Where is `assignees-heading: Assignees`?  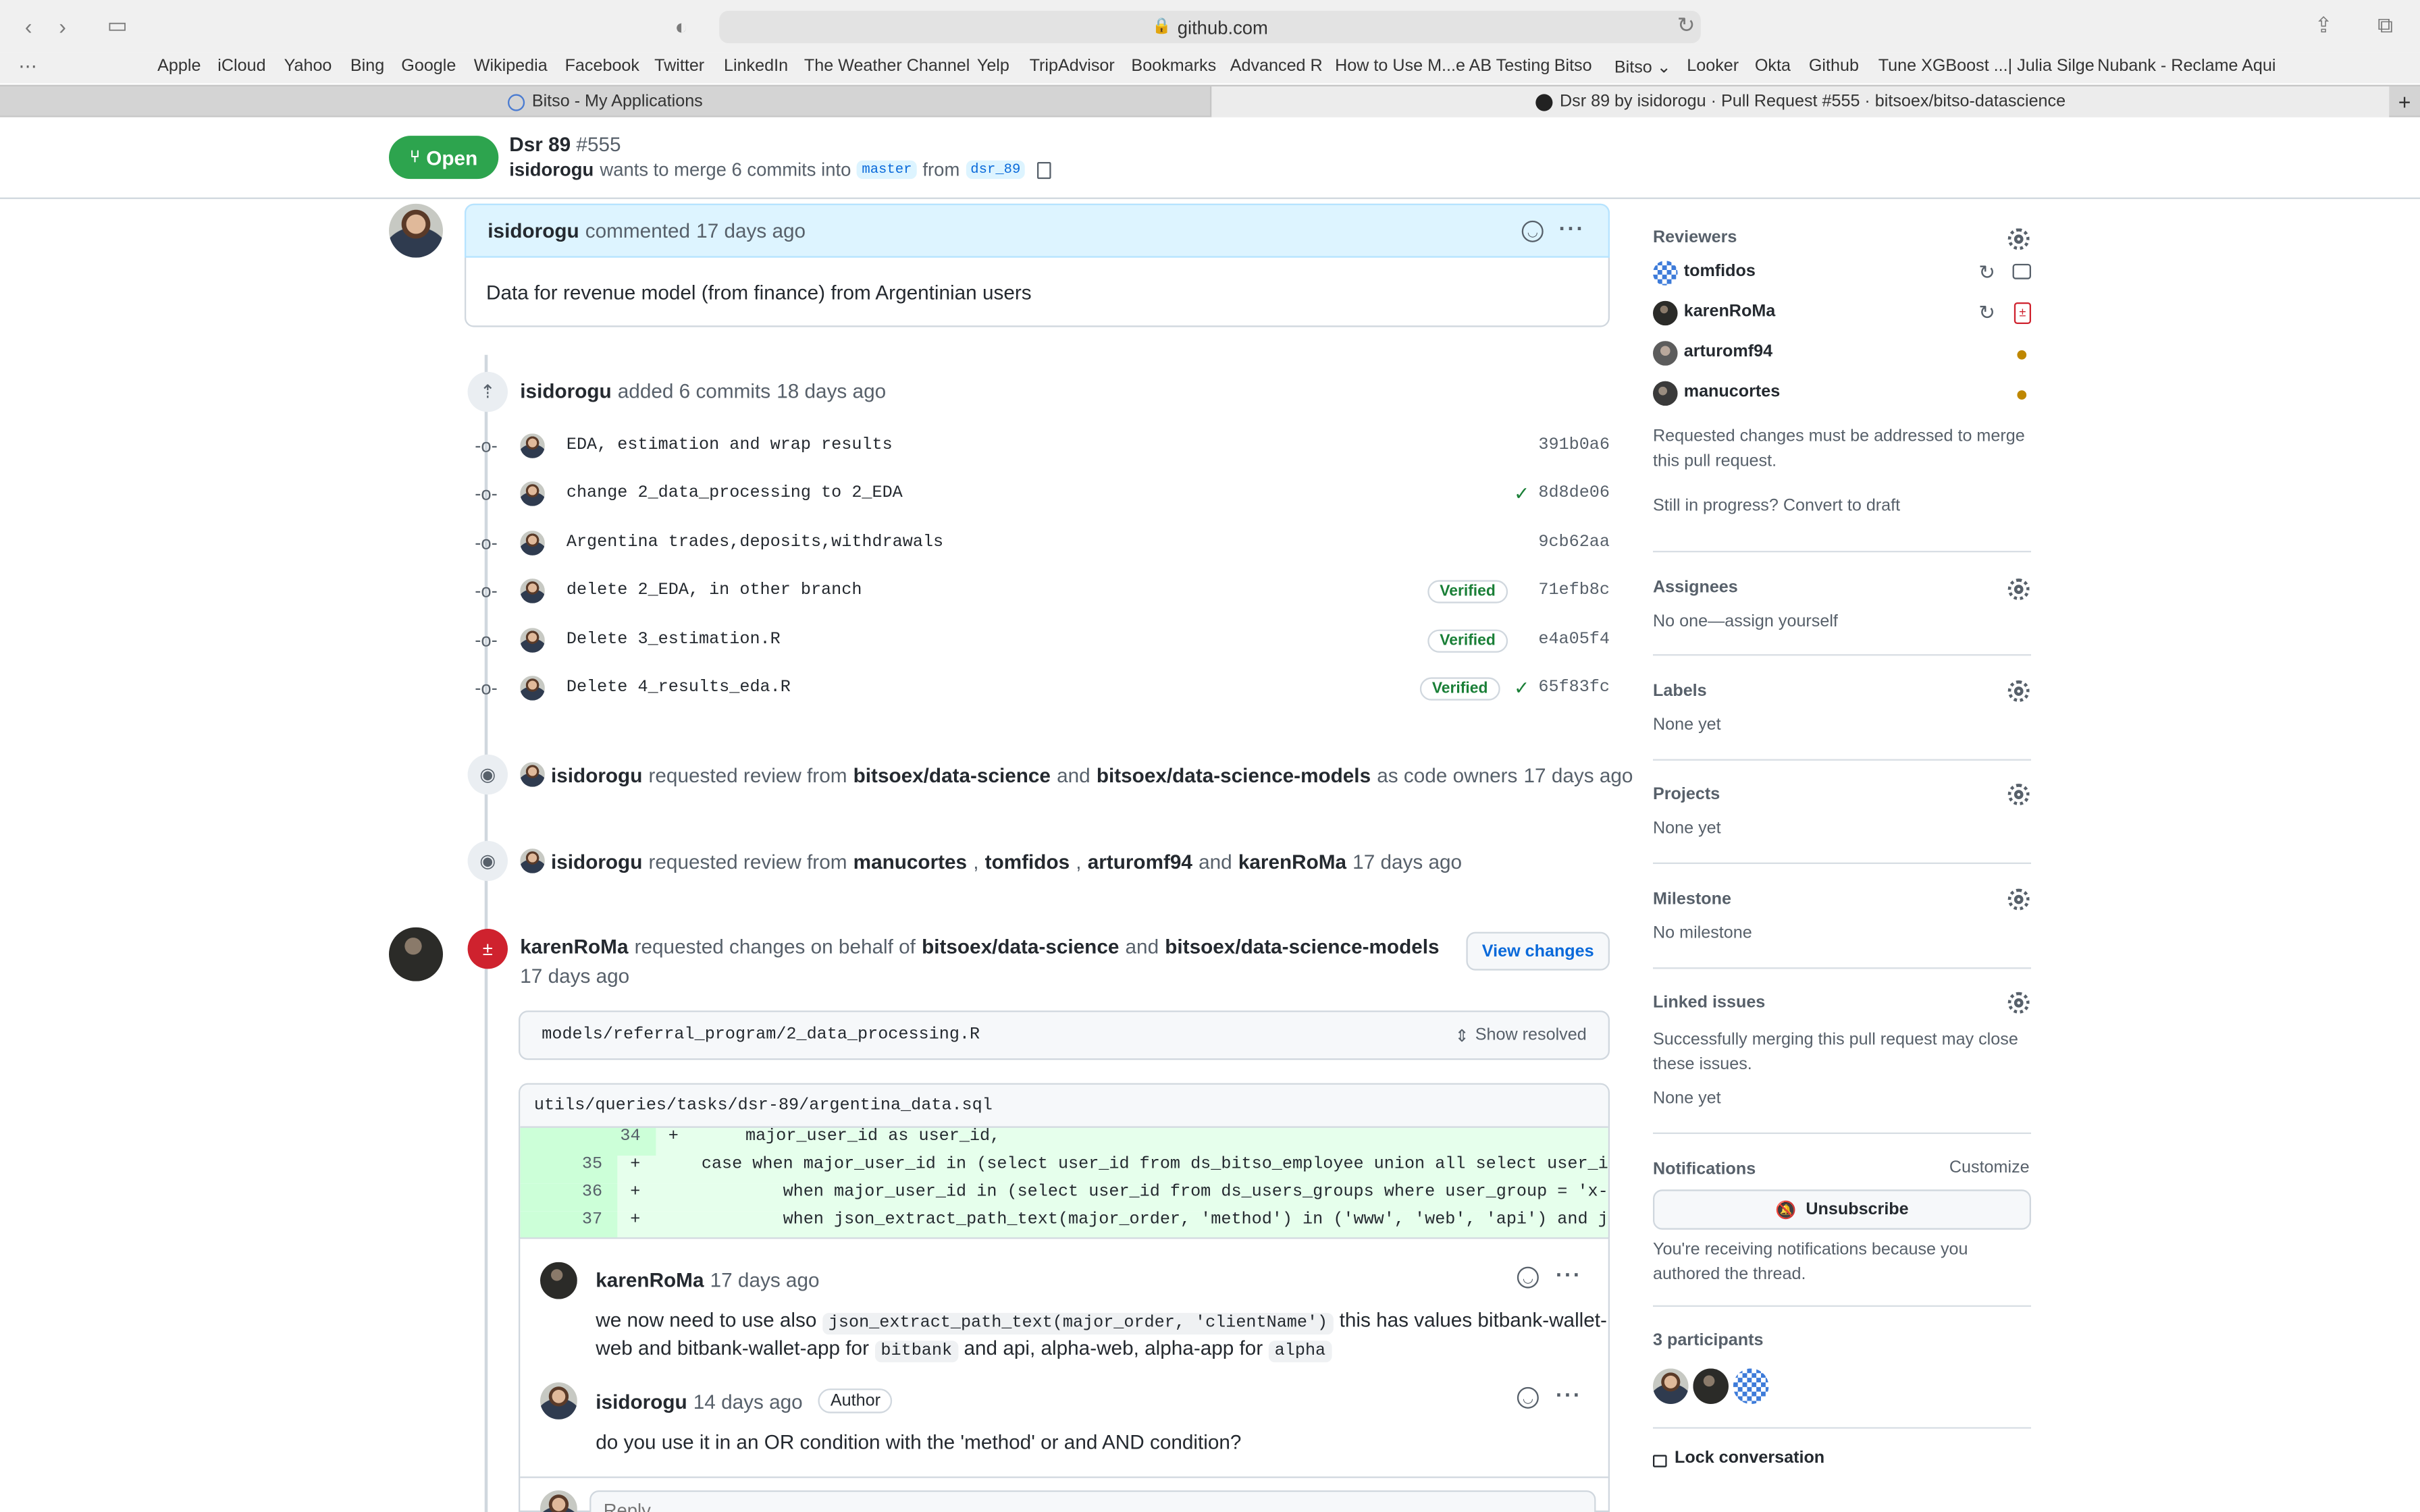
assignees-heading: Assignees is located at coordinates (1695, 587).